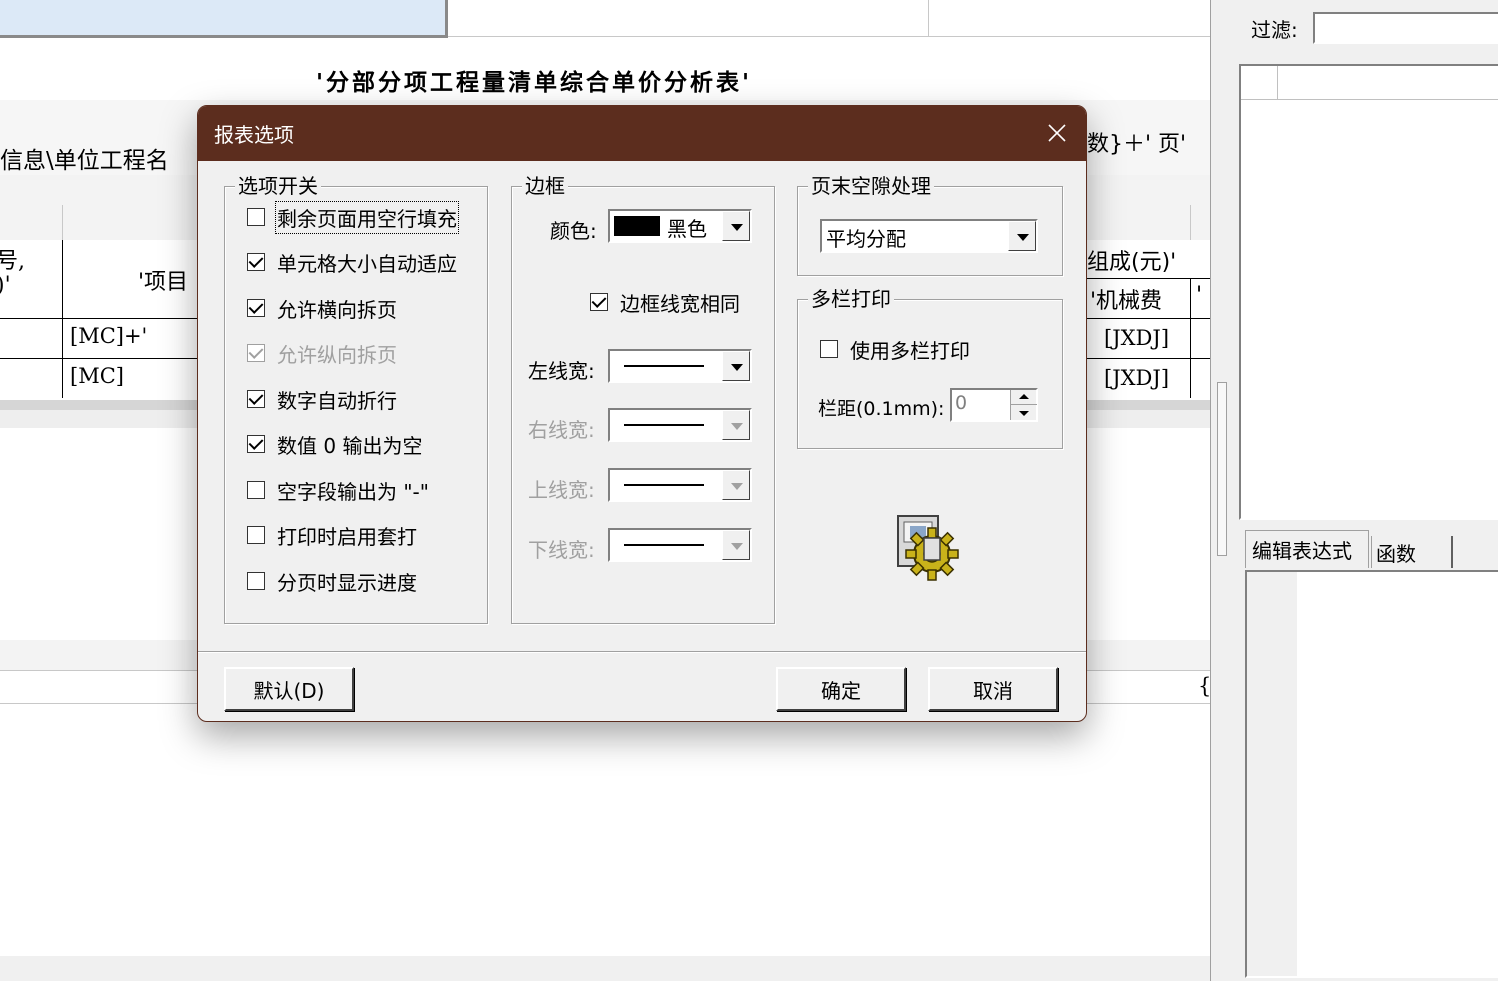  What do you see at coordinates (961, 403) in the screenshot?
I see `column-spacing-value: 0` at bounding box center [961, 403].